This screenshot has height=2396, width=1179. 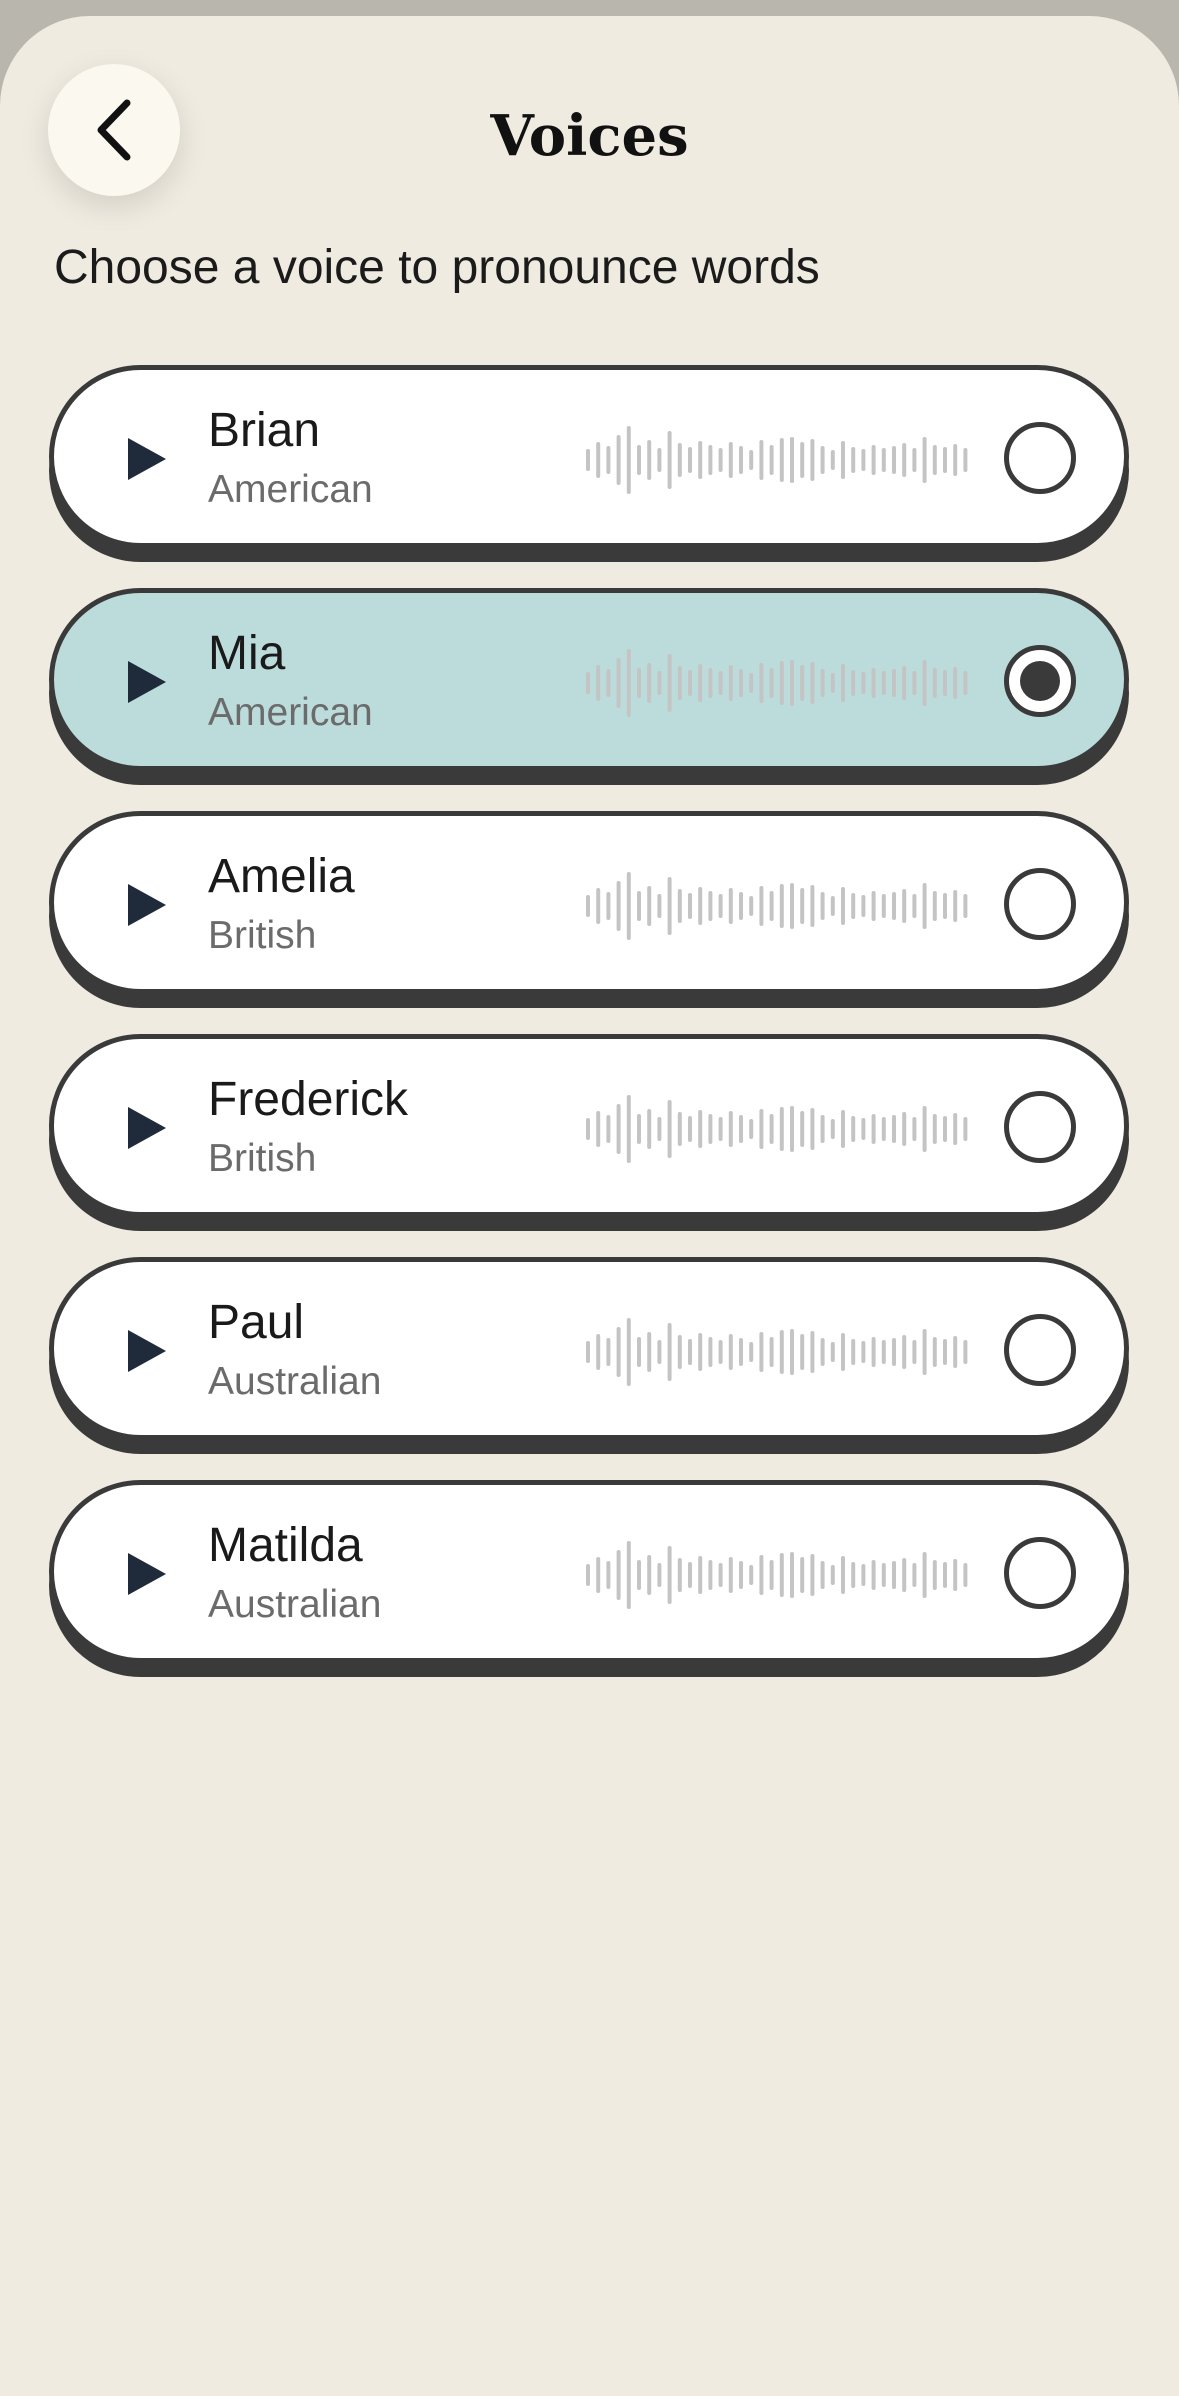 I want to click on voice-option-frederick: Frederick British, so click(x=589, y=1125).